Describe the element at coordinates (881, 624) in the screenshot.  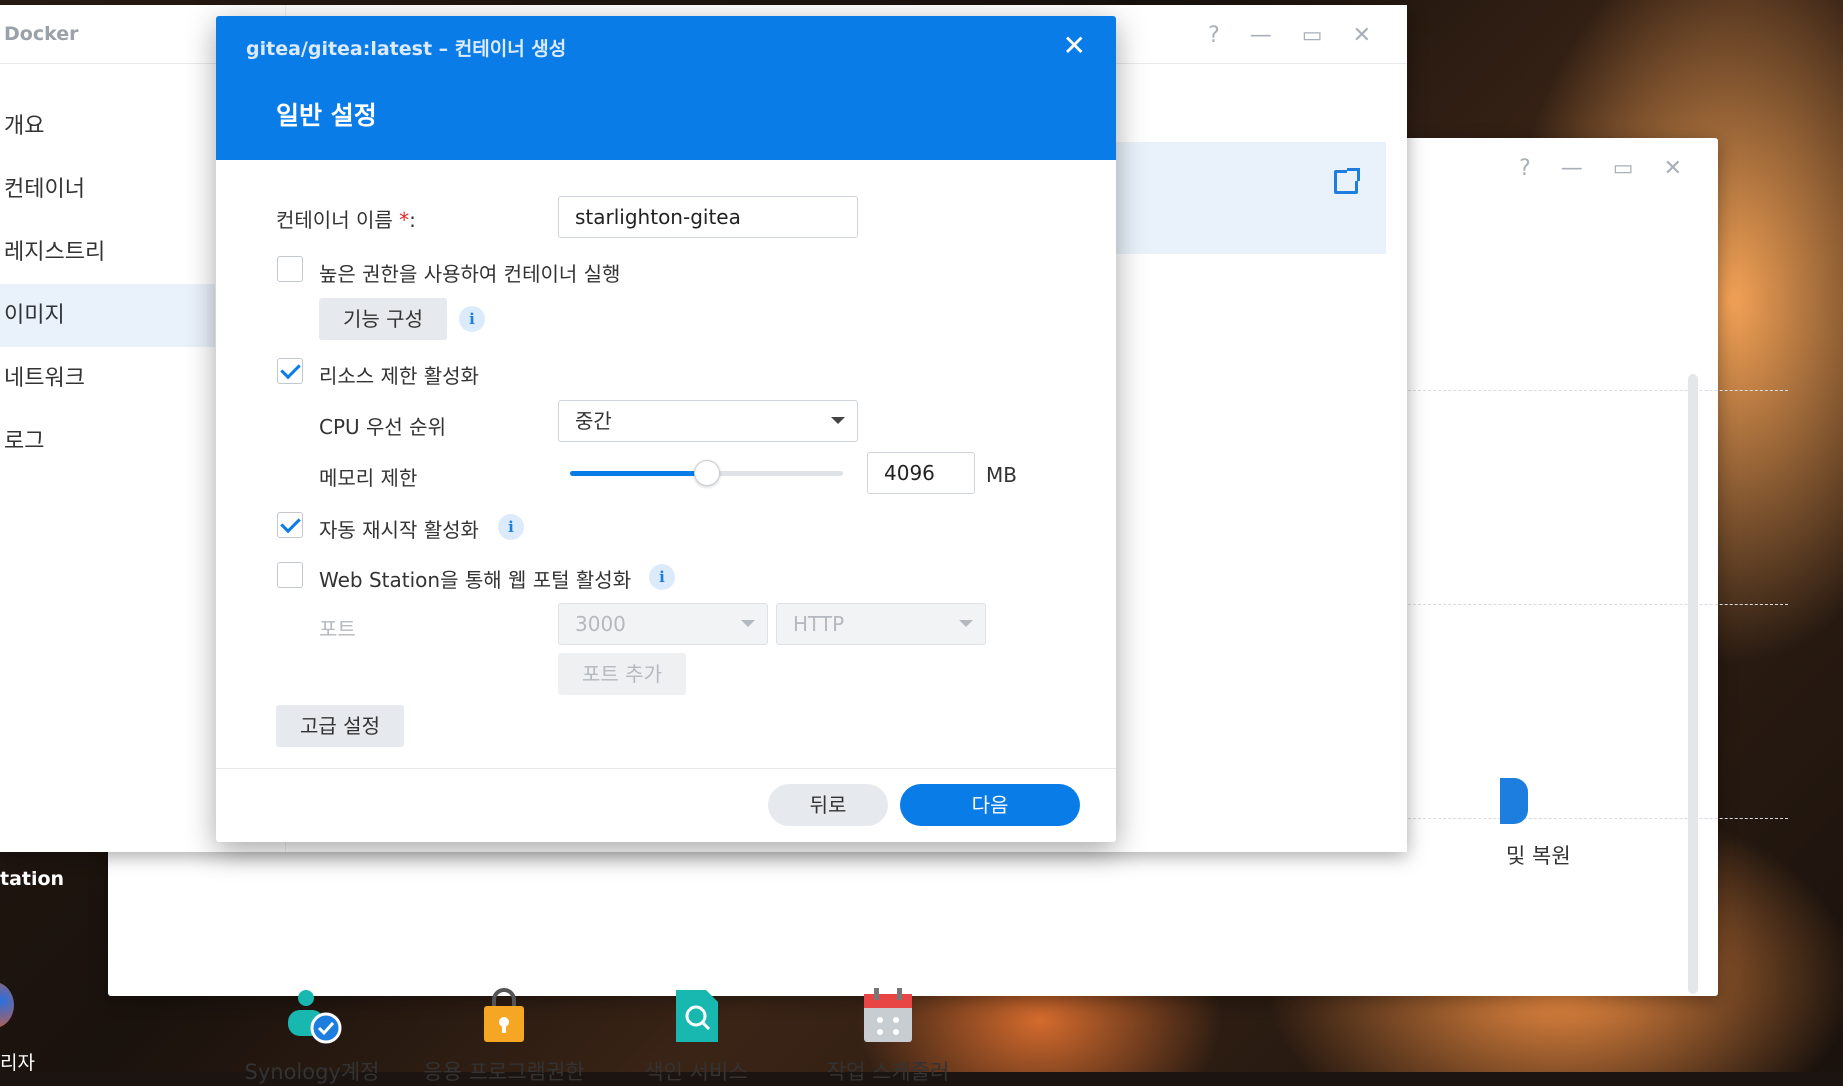
I see `protocol-select: HTTP` at that location.